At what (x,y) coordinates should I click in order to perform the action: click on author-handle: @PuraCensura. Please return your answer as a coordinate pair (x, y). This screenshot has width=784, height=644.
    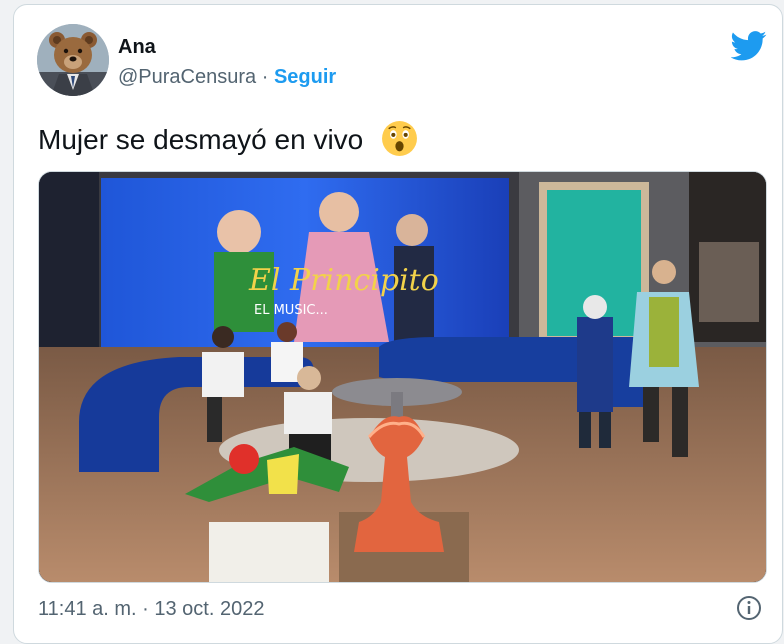
    Looking at the image, I should click on (187, 77).